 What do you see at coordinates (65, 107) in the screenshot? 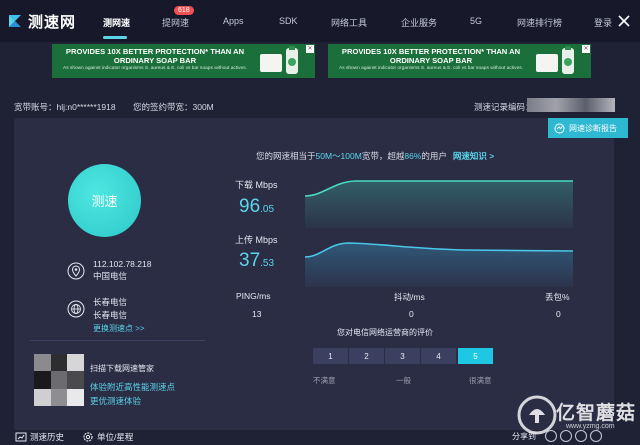
I see `broadband-account: 宽带账号：hlj:n0******1918` at bounding box center [65, 107].